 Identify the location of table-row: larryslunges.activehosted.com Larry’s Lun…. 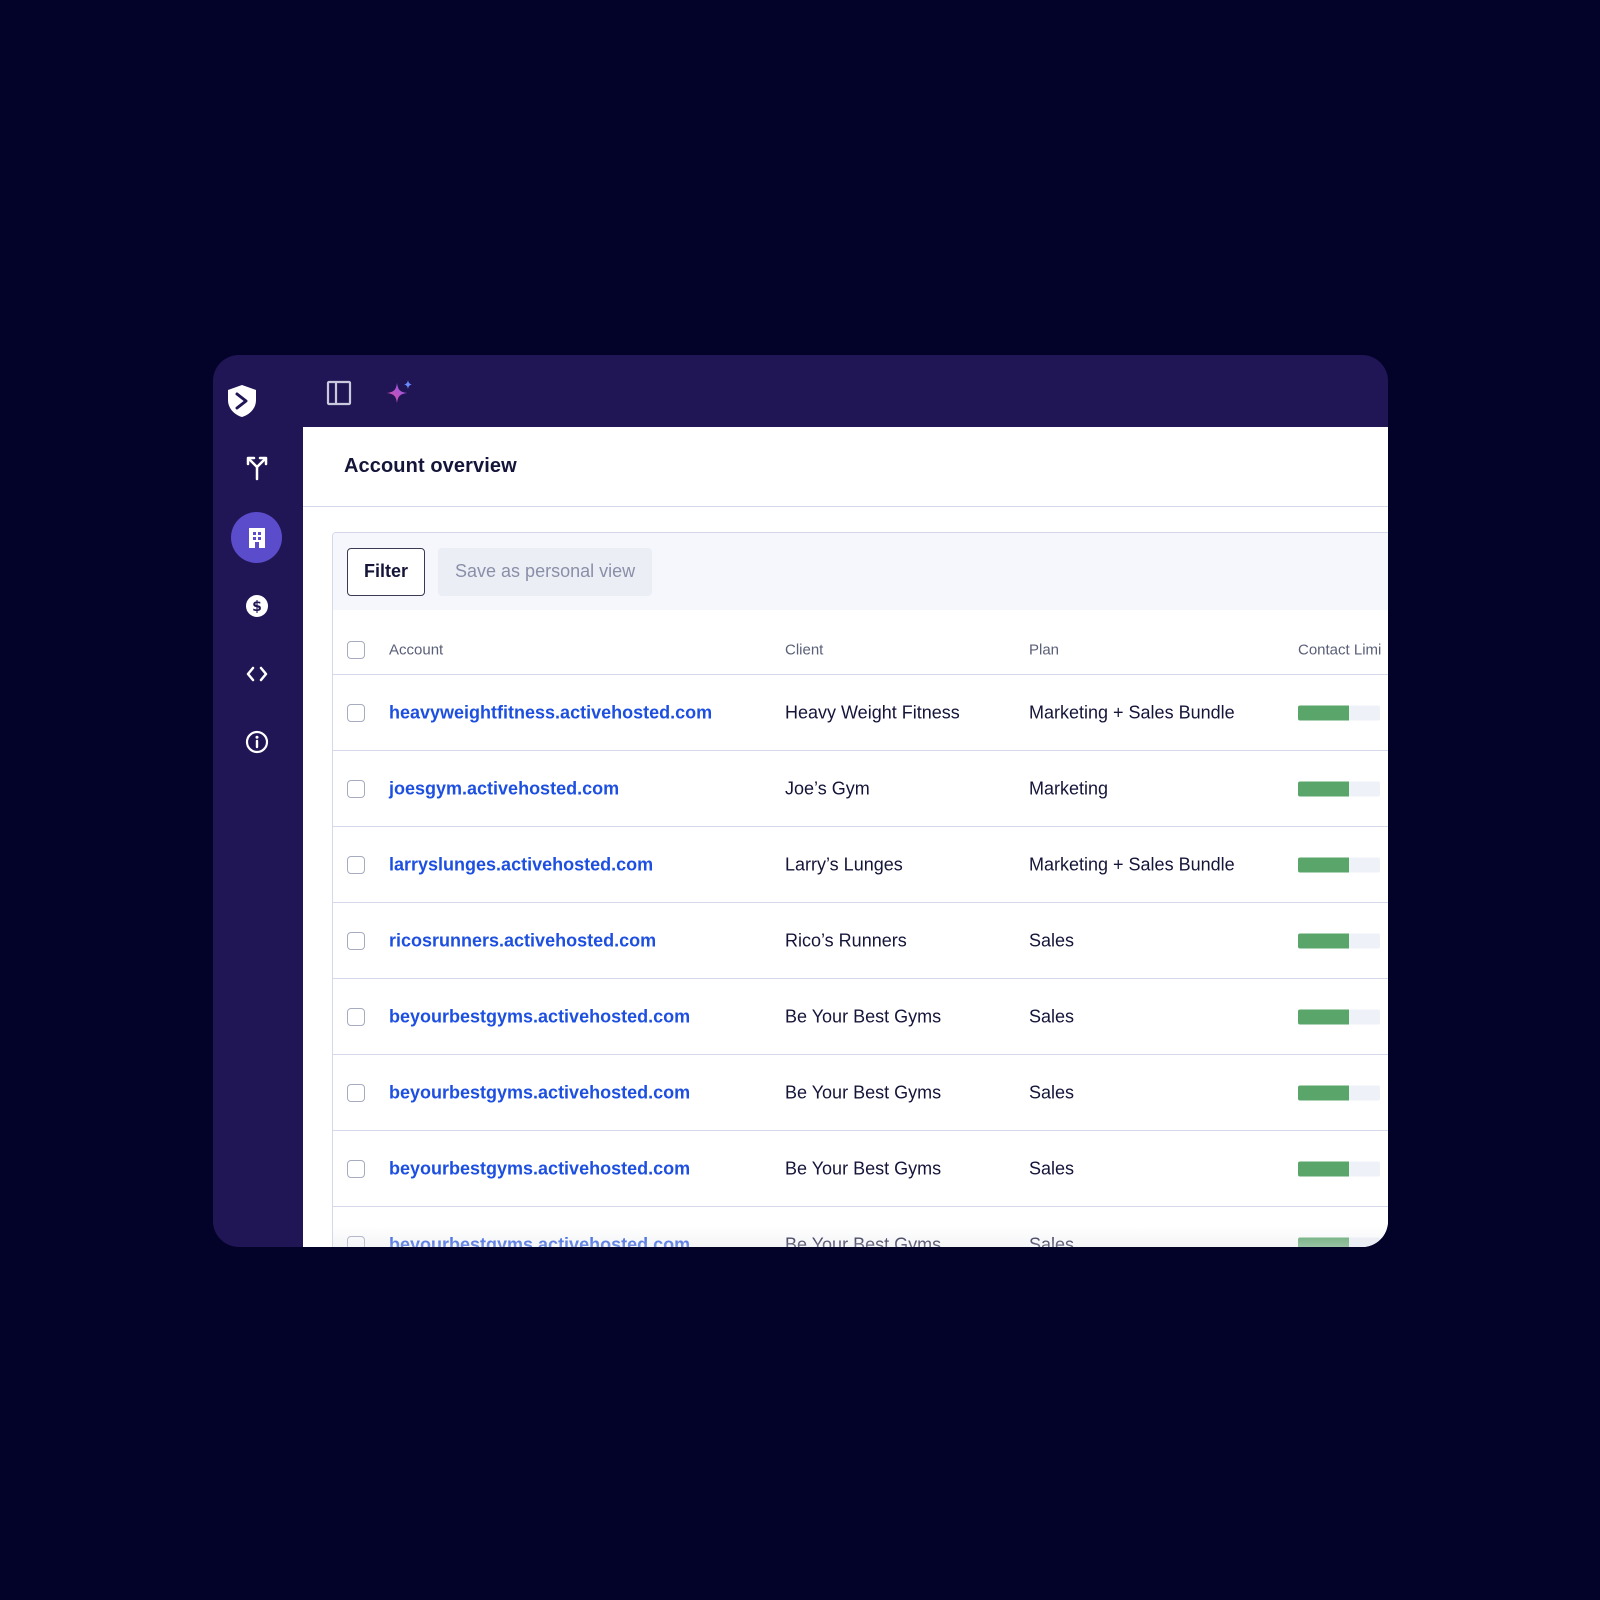
(860, 865).